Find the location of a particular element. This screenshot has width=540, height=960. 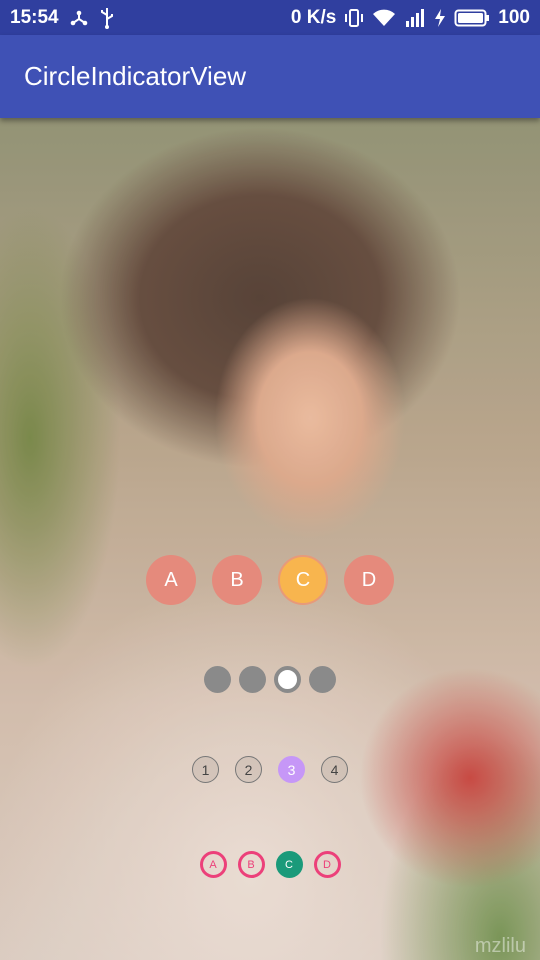

indicator-small-letter-c: C is located at coordinates (289, 864).